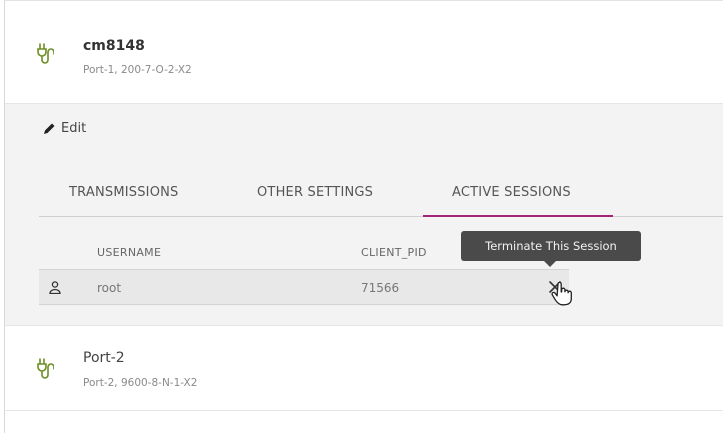 This screenshot has width=723, height=433. I want to click on device-name: cm8148, so click(114, 46).